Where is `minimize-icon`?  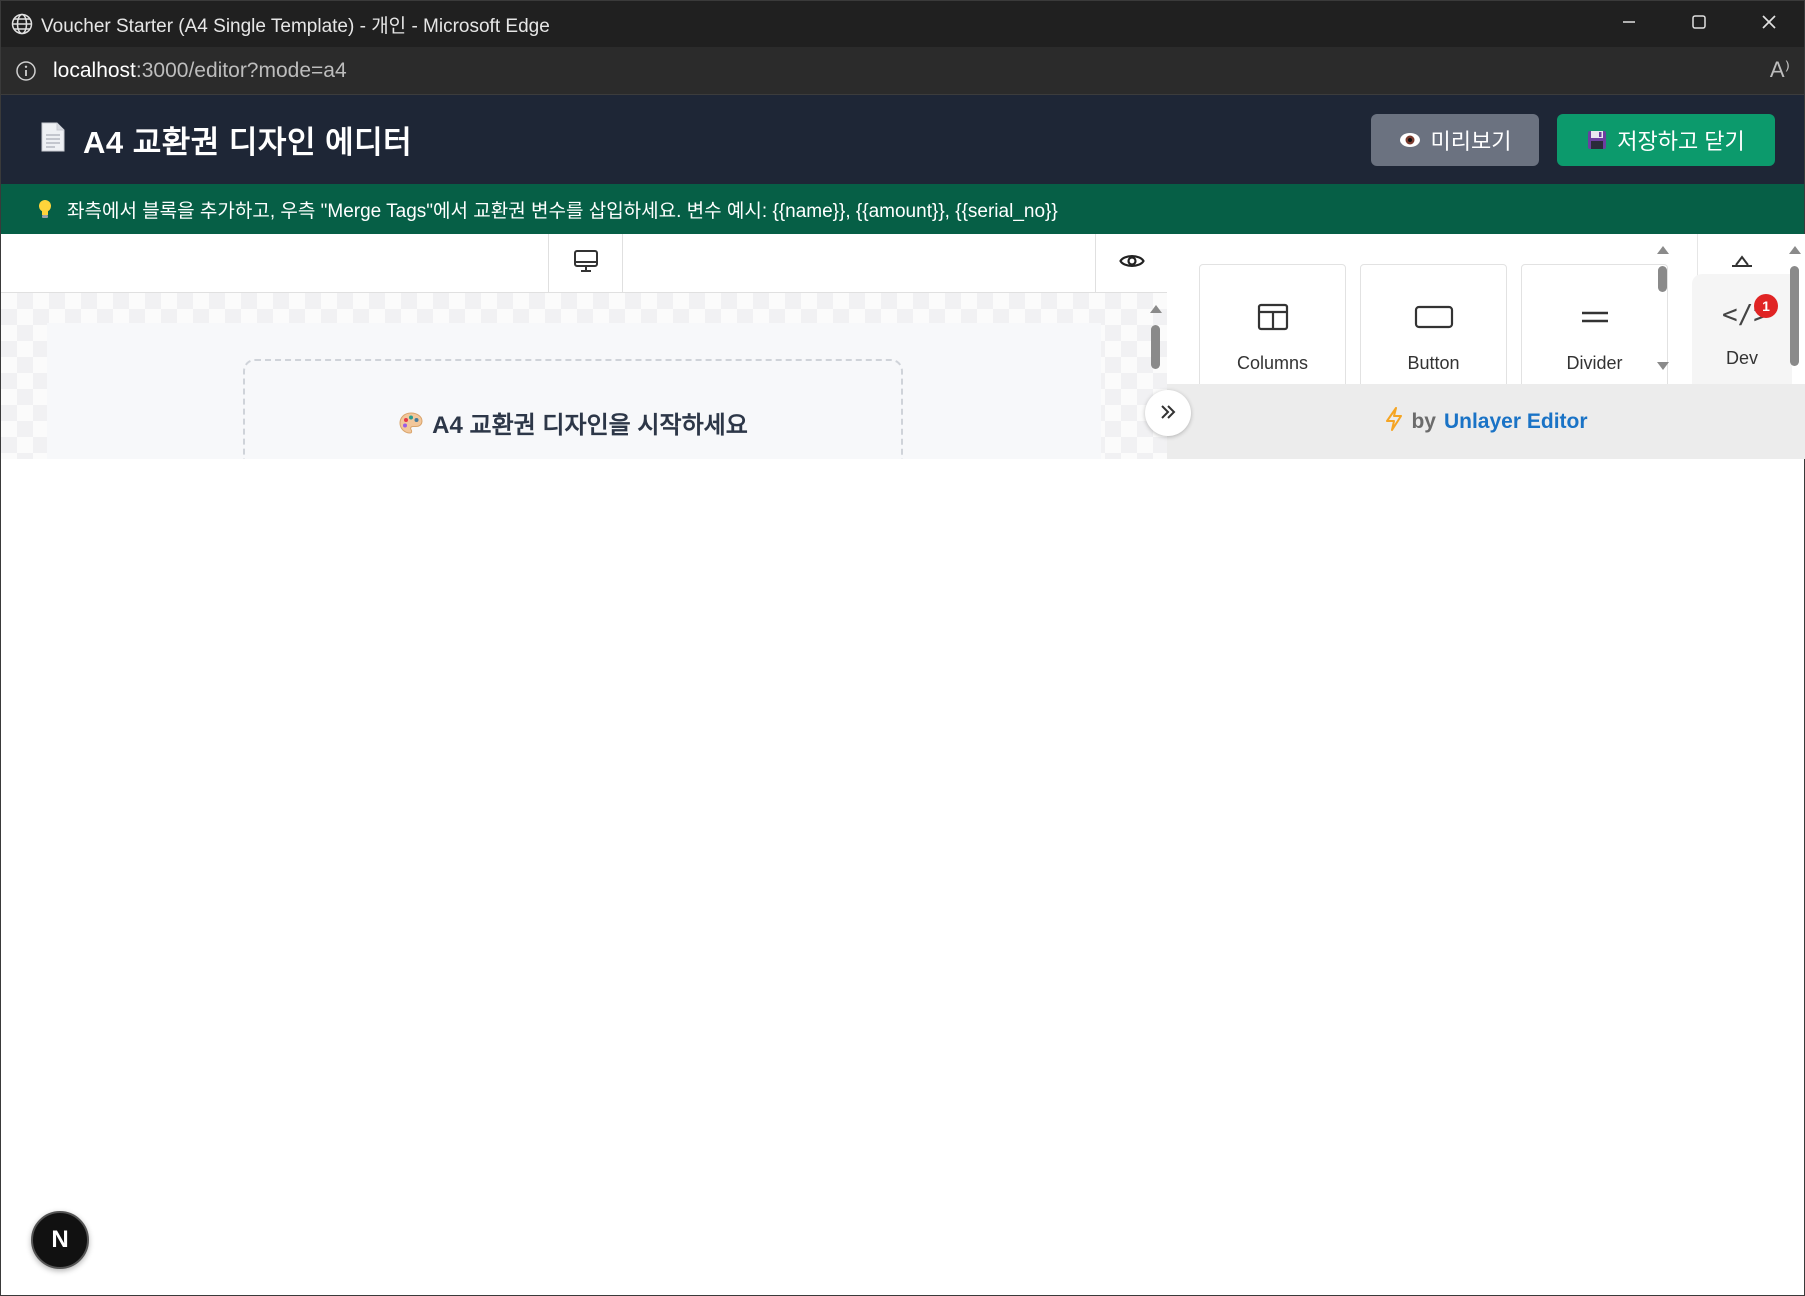
minimize-icon is located at coordinates (1629, 24).